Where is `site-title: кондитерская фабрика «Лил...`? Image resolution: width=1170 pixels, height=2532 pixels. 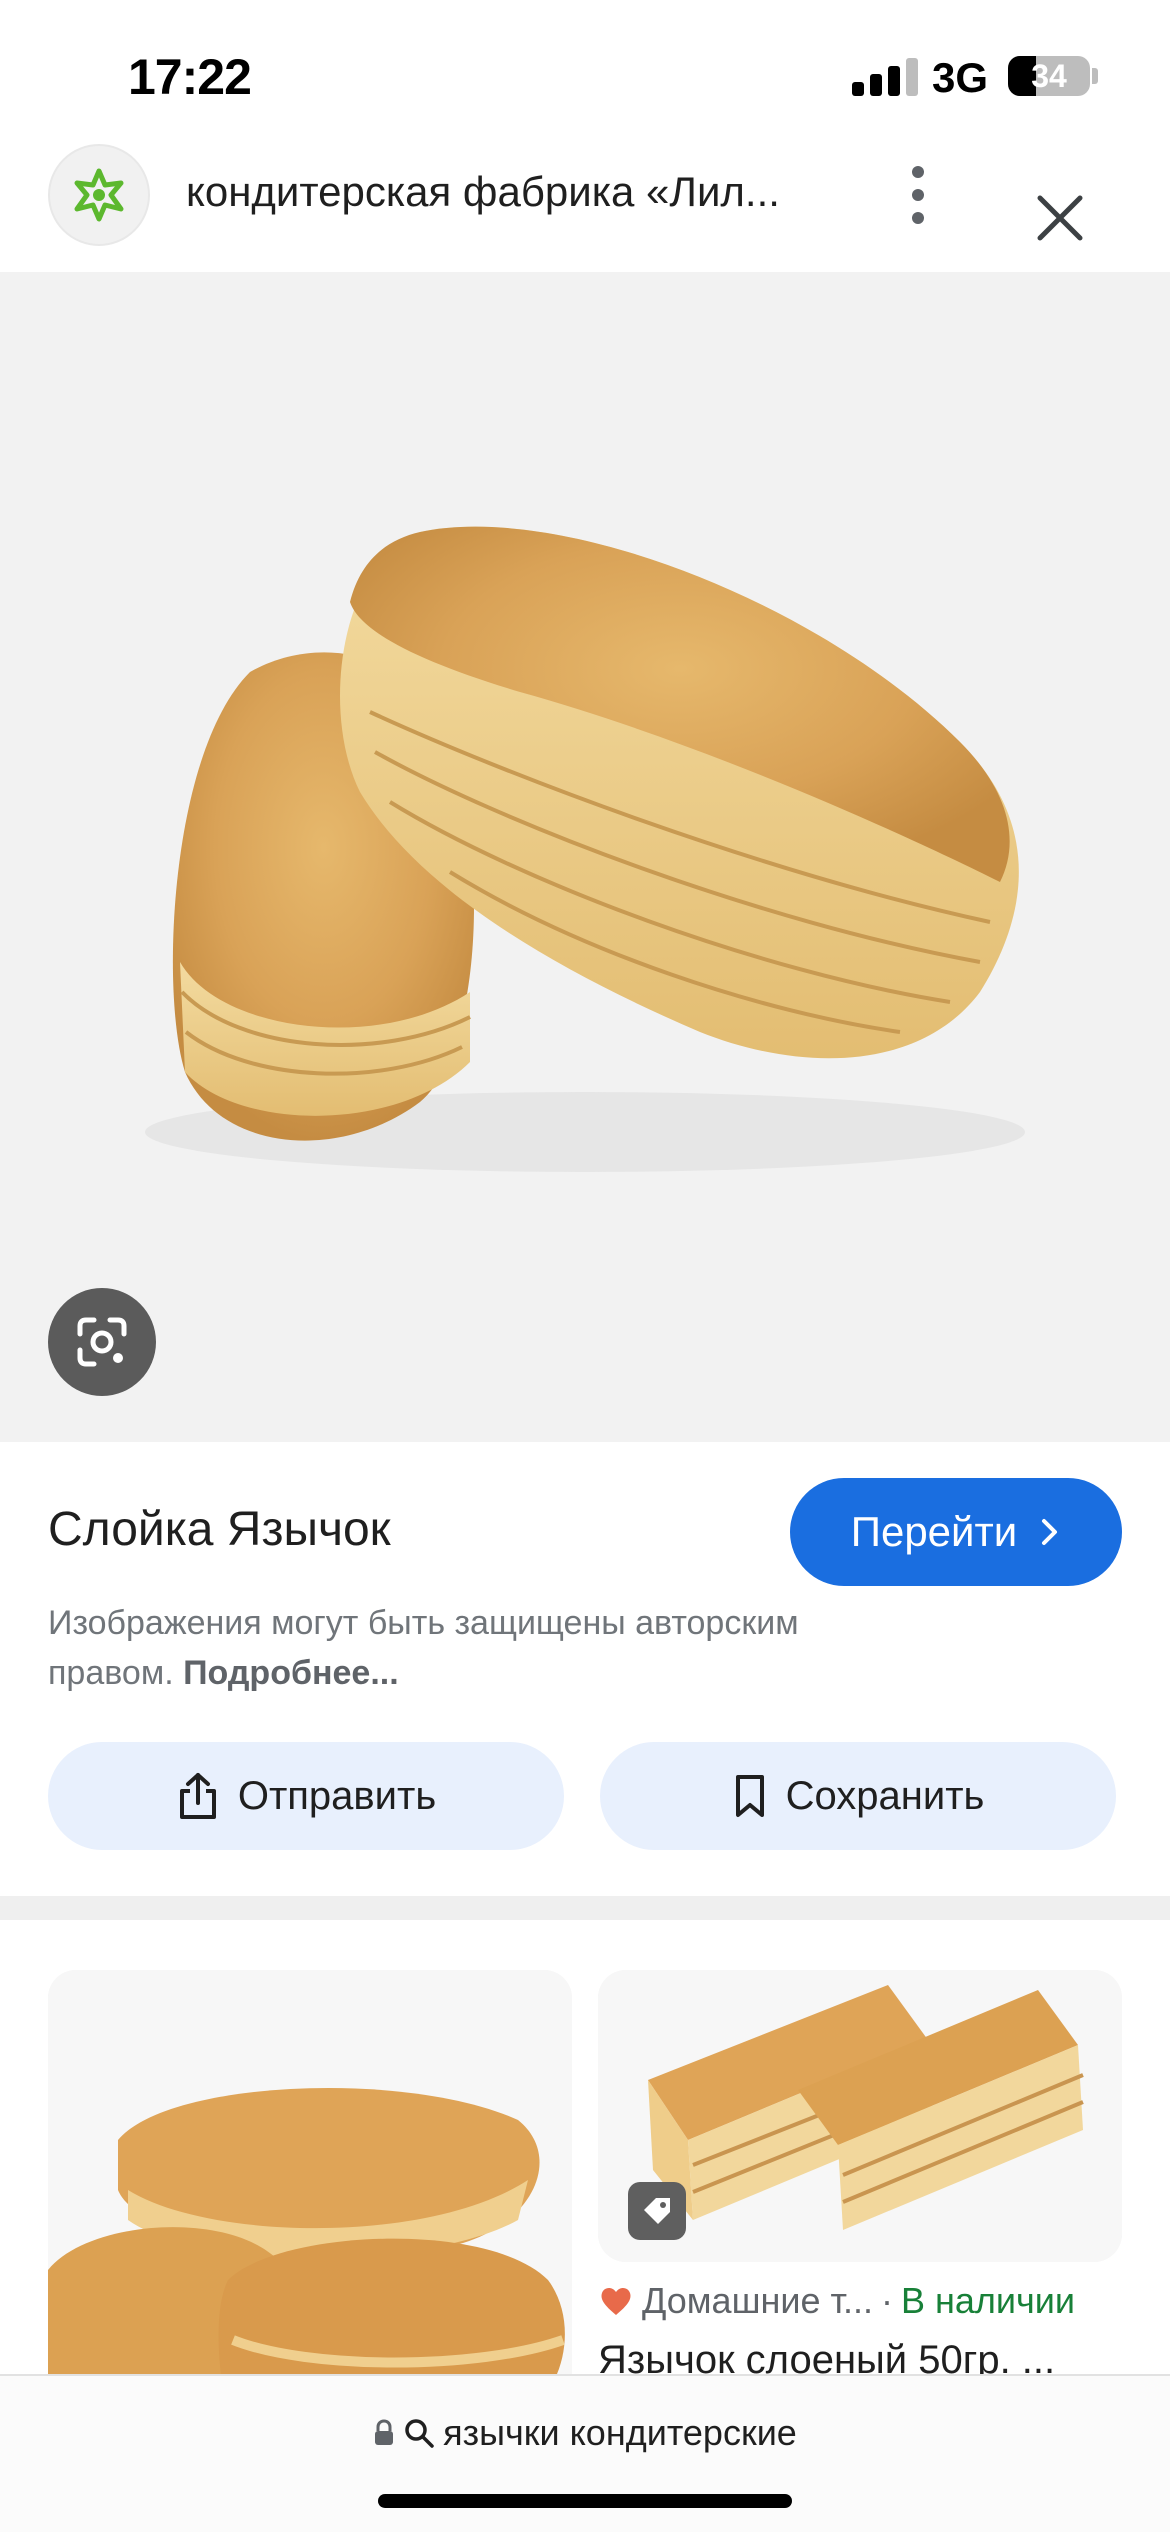 site-title: кондитерская фабрика «Лил... is located at coordinates (506, 192).